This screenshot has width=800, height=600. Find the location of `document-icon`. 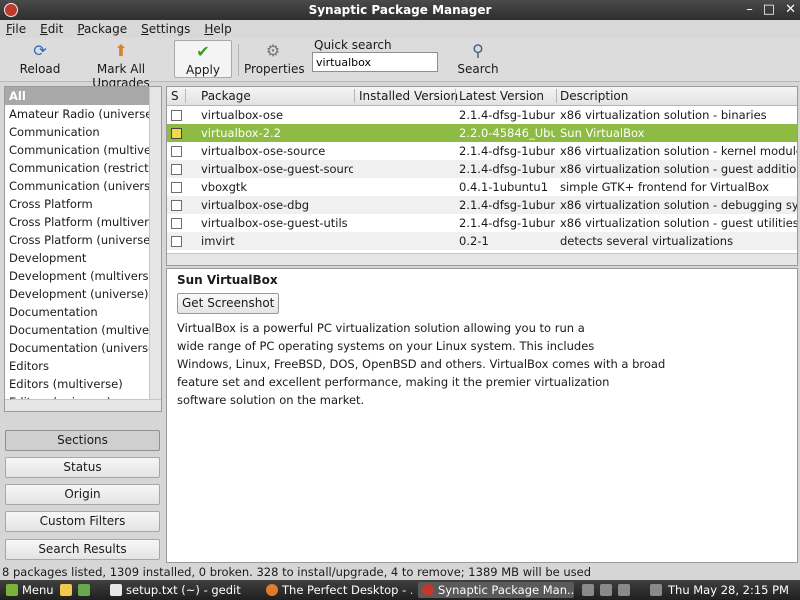

document-icon is located at coordinates (116, 590).